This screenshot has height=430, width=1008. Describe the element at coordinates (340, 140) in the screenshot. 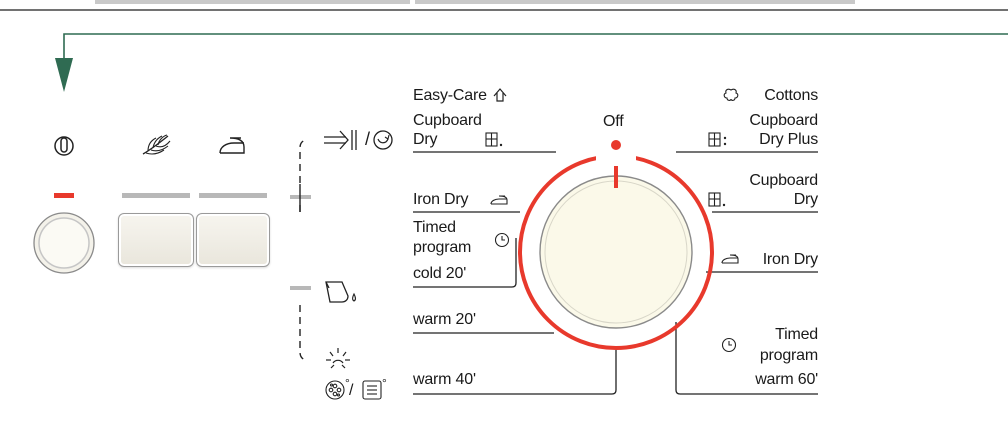

I see `arrow-to-bar-icon` at that location.